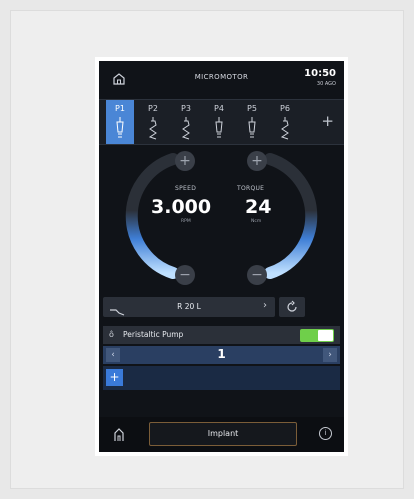 Image resolution: width=414 pixels, height=499 pixels. I want to click on bottom-bar: Implant i, so click(221, 434).